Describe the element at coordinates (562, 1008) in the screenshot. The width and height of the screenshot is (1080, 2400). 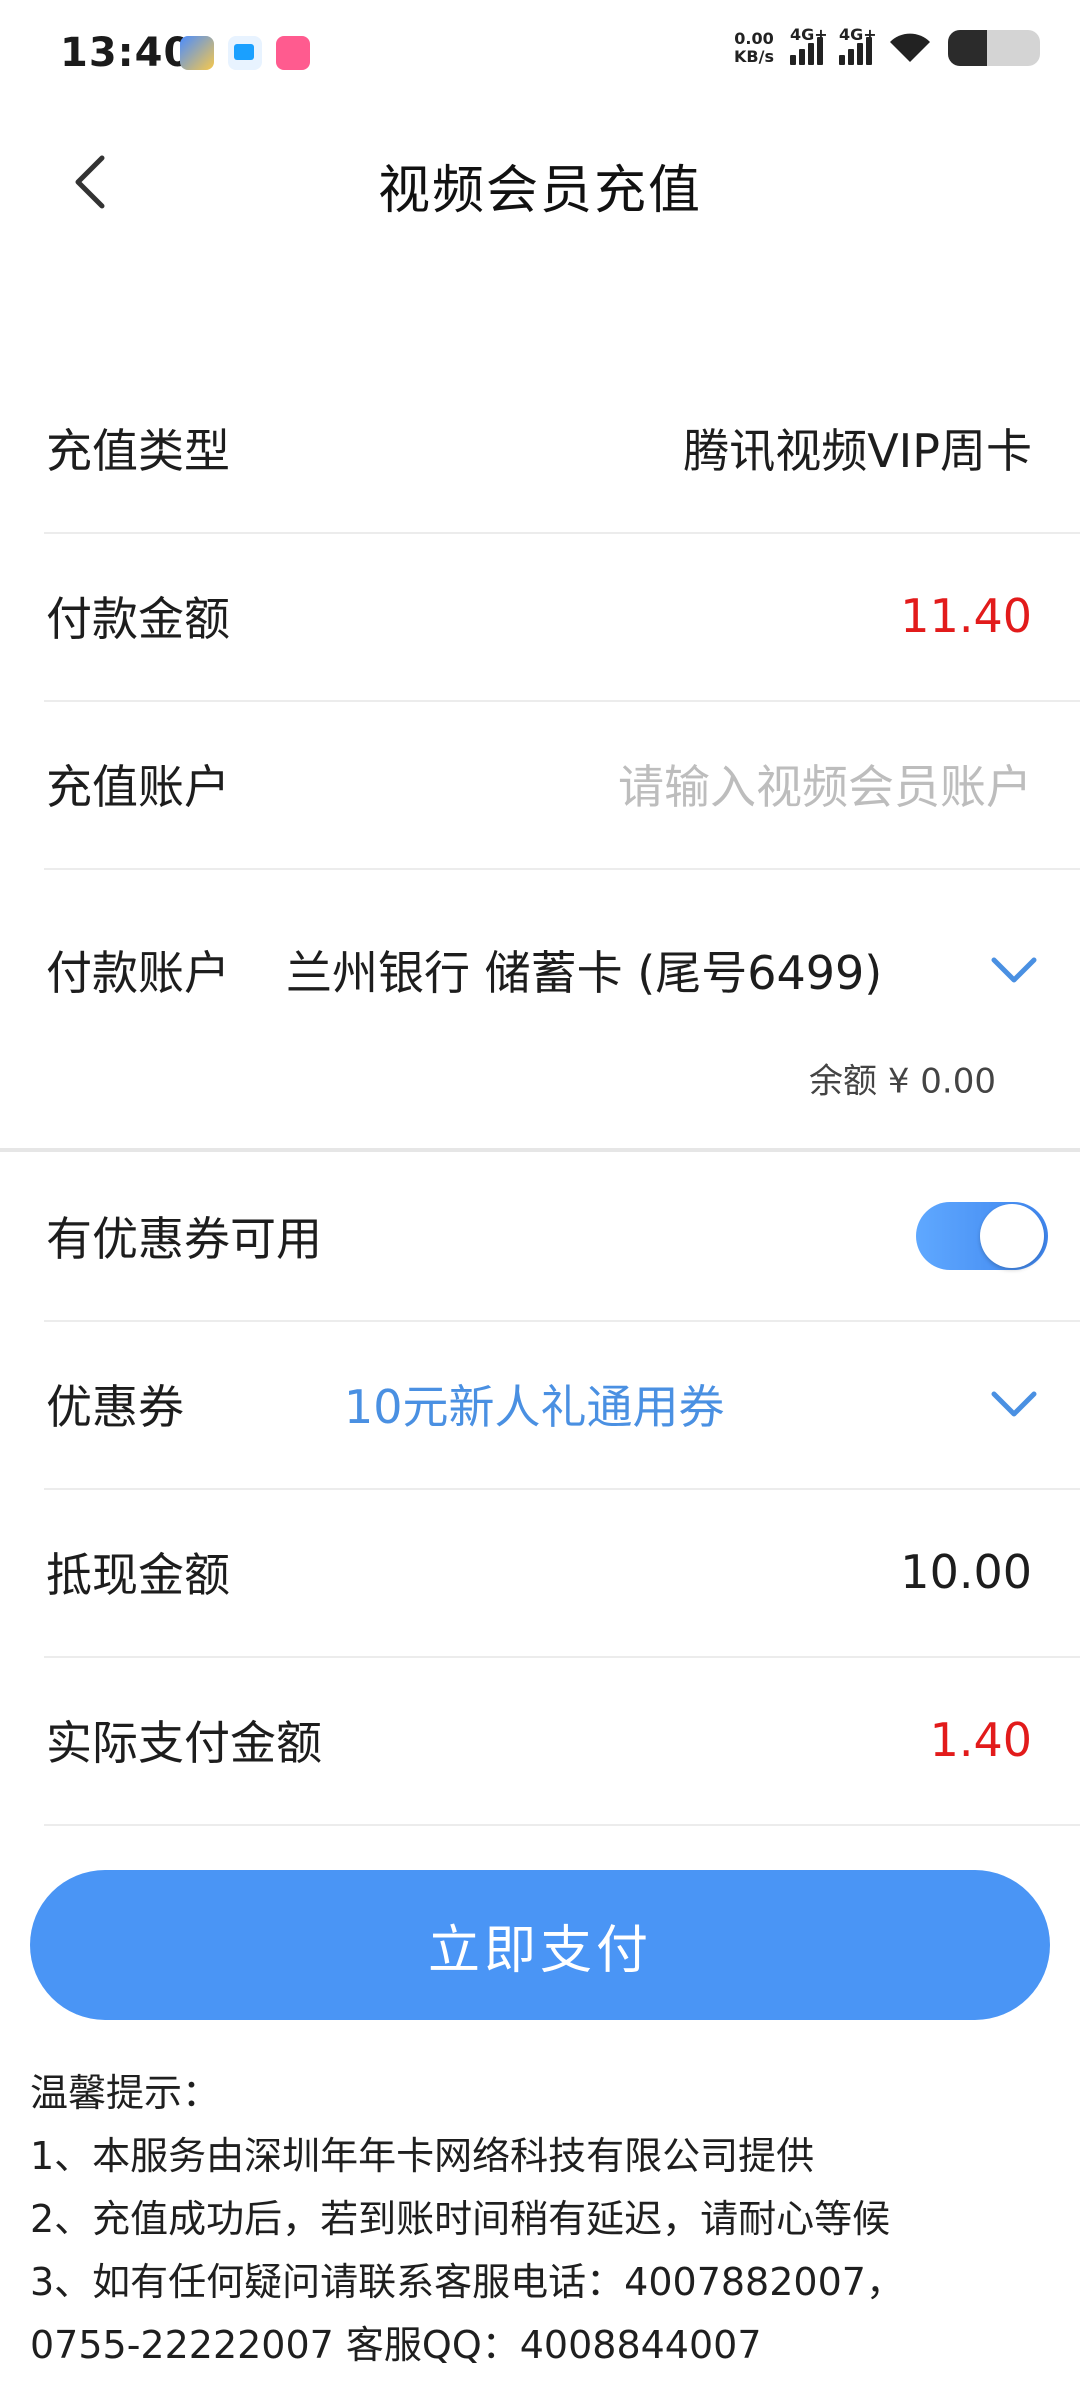
I see `pay-account-row: 付款账户 兰州银行 储蓄卡 (尾号6499) 余额 ¥ 0.00` at that location.